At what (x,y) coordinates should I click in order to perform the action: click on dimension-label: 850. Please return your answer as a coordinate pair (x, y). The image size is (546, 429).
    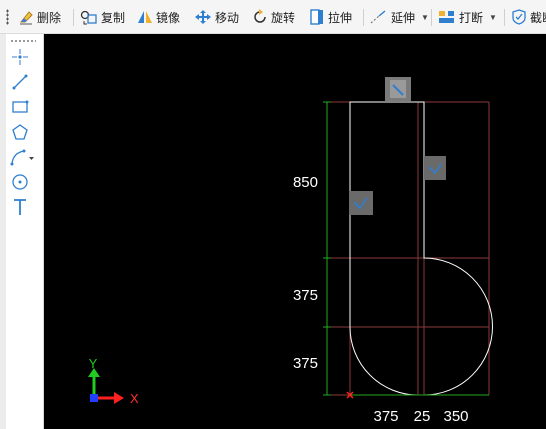
    Looking at the image, I should click on (305, 182).